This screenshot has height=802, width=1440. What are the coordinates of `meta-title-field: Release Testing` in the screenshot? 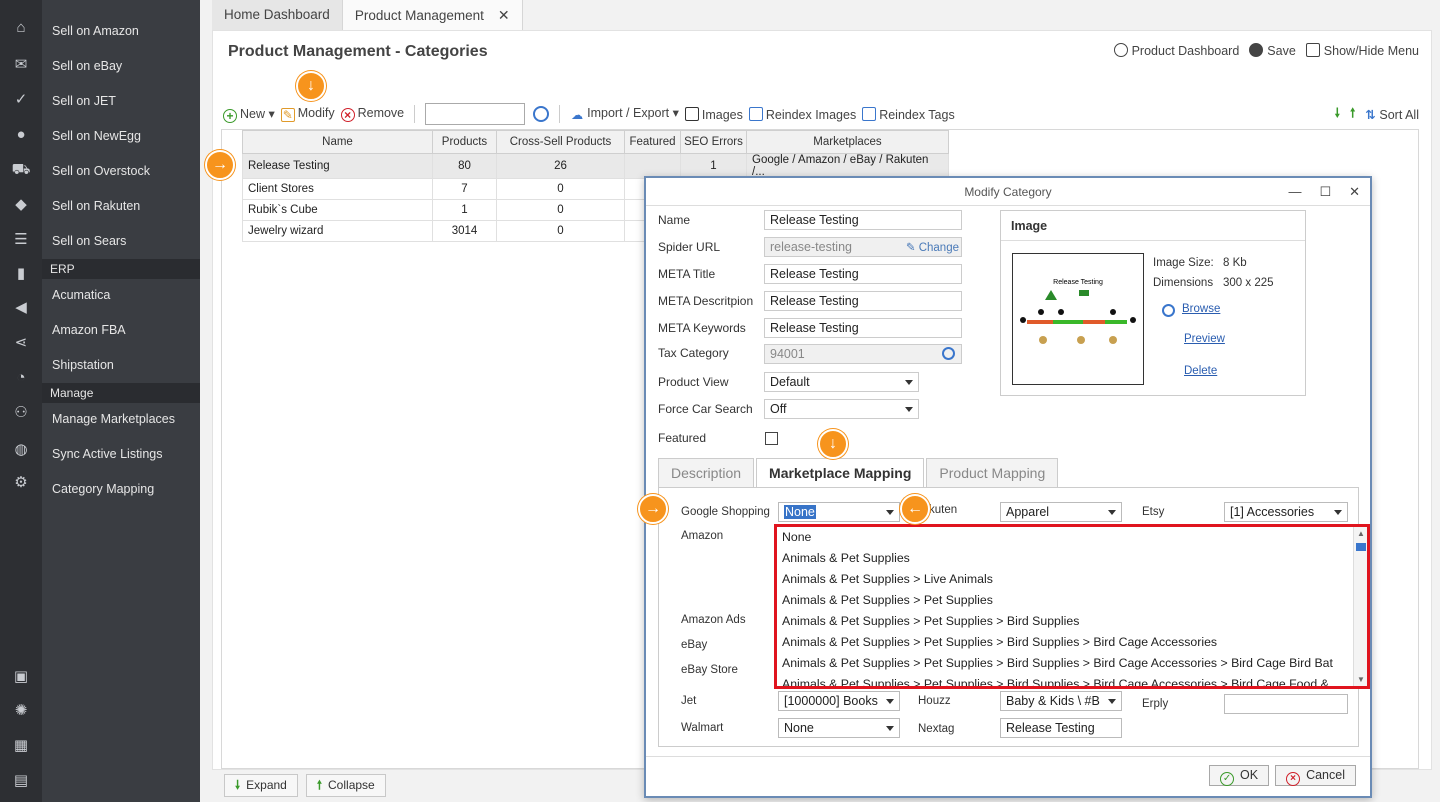 It's located at (863, 274).